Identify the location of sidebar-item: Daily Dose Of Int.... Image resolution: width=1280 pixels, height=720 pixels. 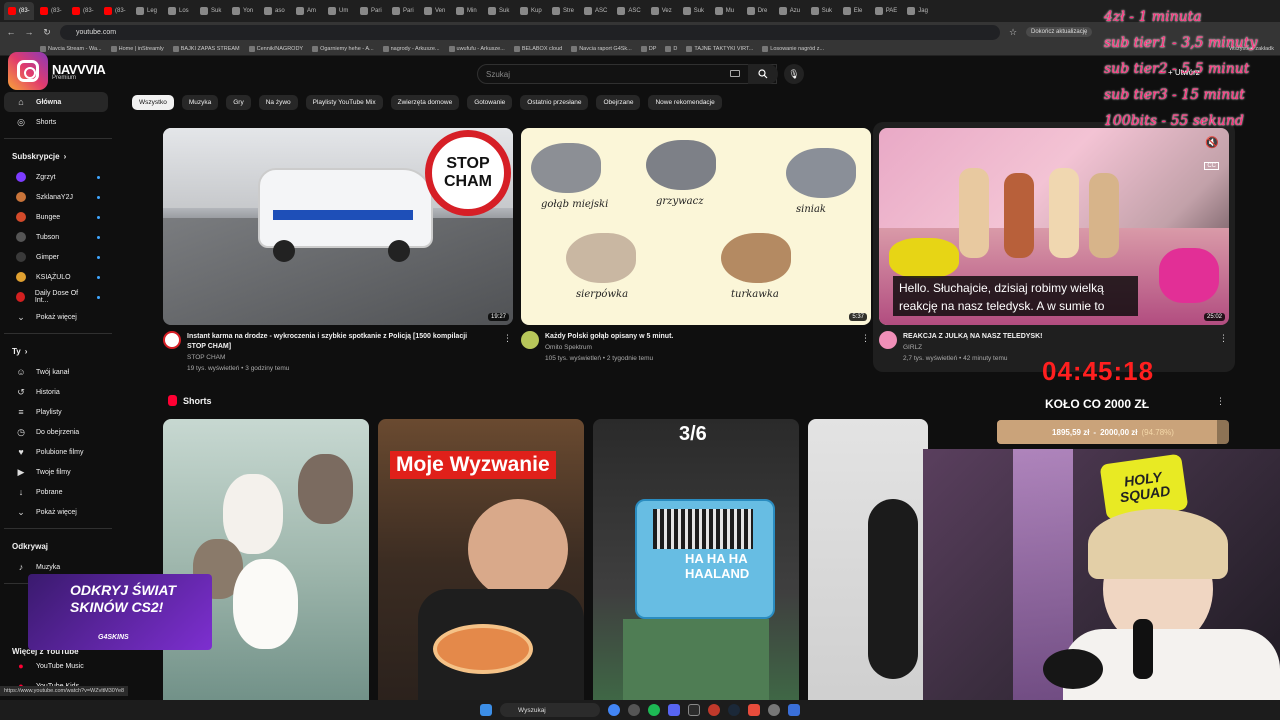
(56, 297).